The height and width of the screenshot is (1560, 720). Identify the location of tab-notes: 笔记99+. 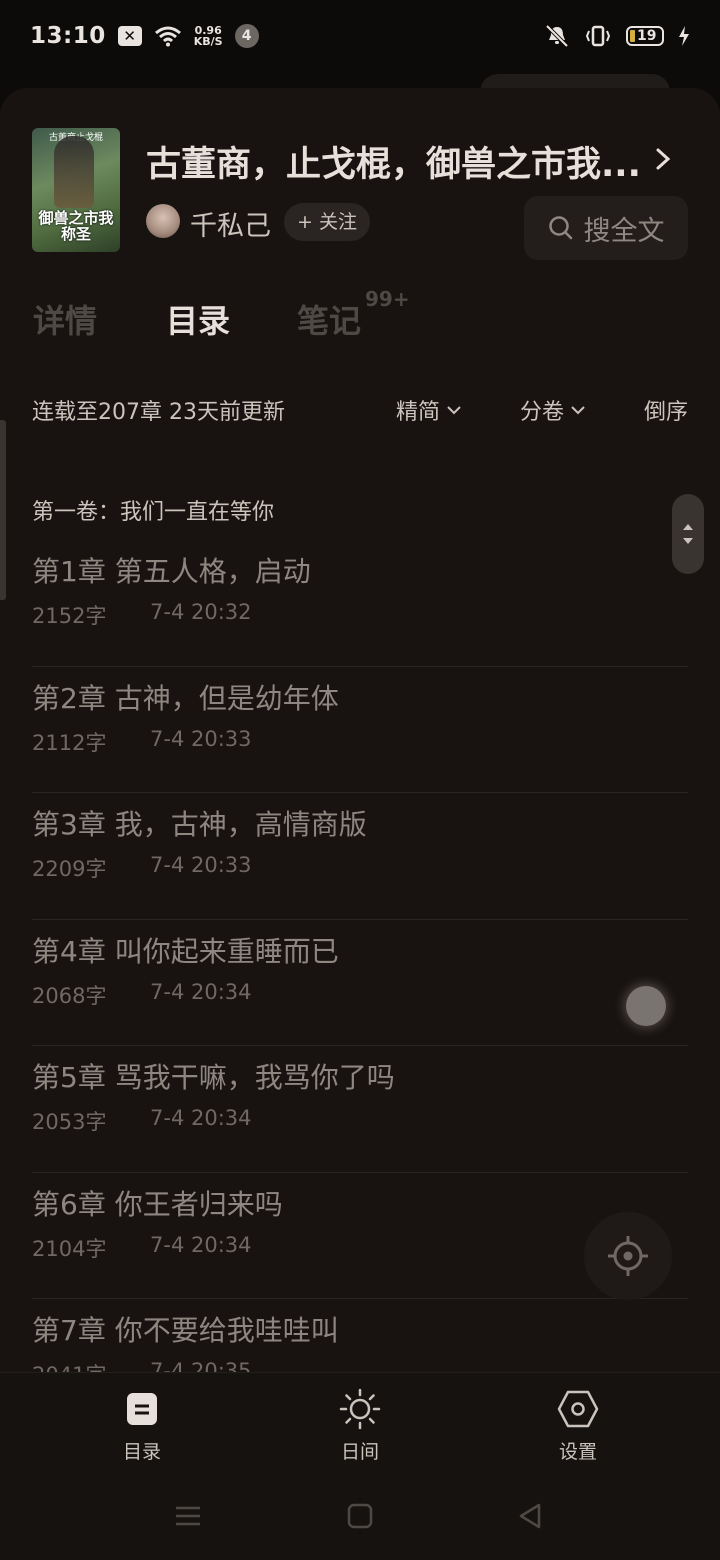
(353, 314).